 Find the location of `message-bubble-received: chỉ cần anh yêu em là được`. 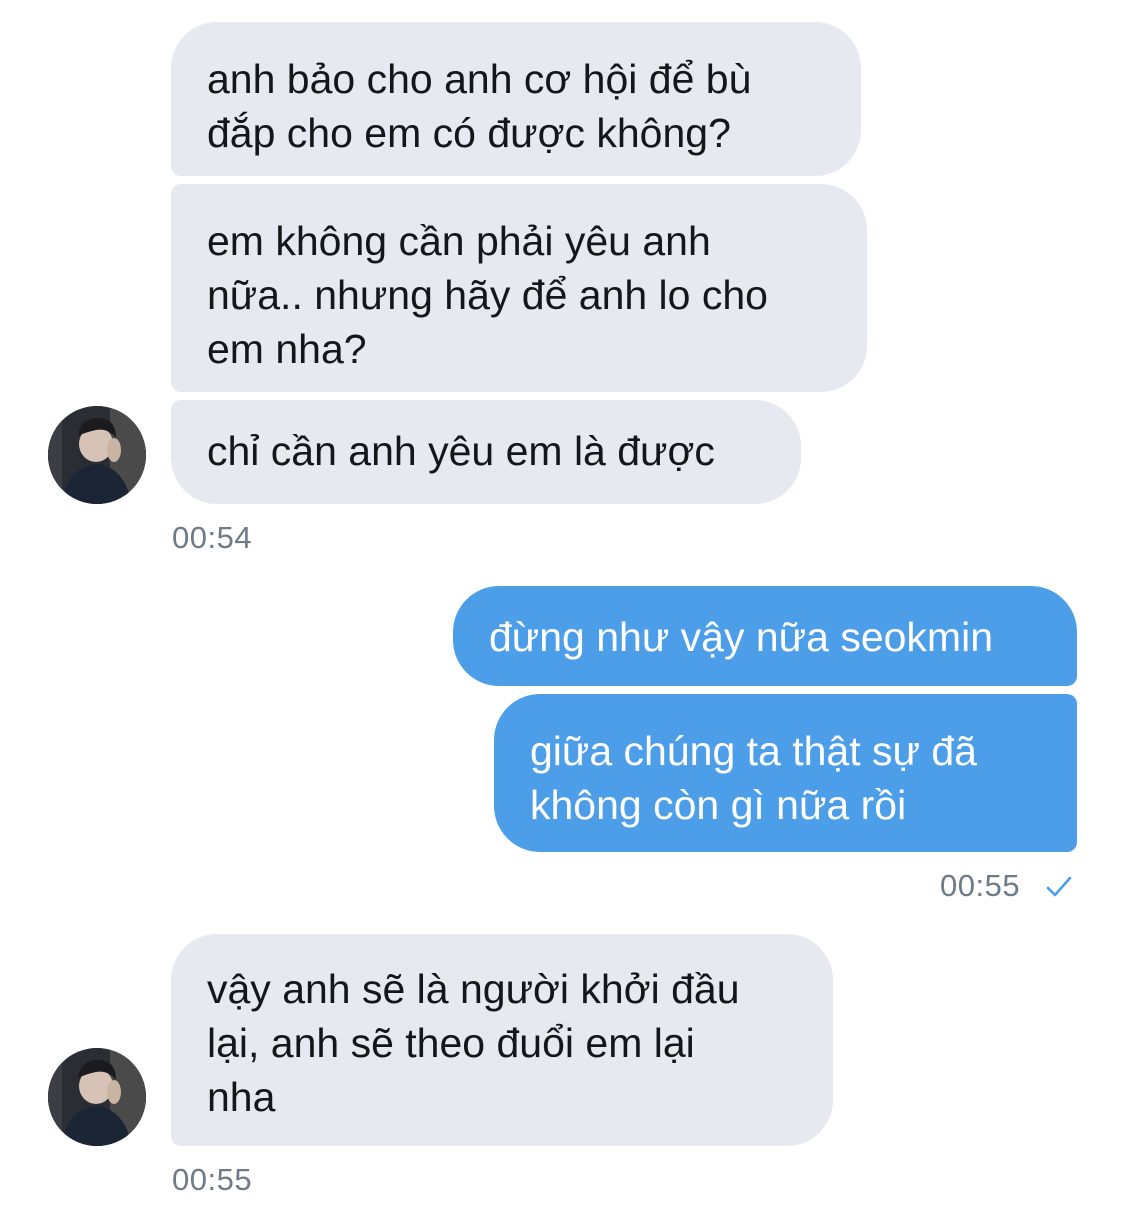

message-bubble-received: chỉ cần anh yêu em là được is located at coordinates (486, 452).